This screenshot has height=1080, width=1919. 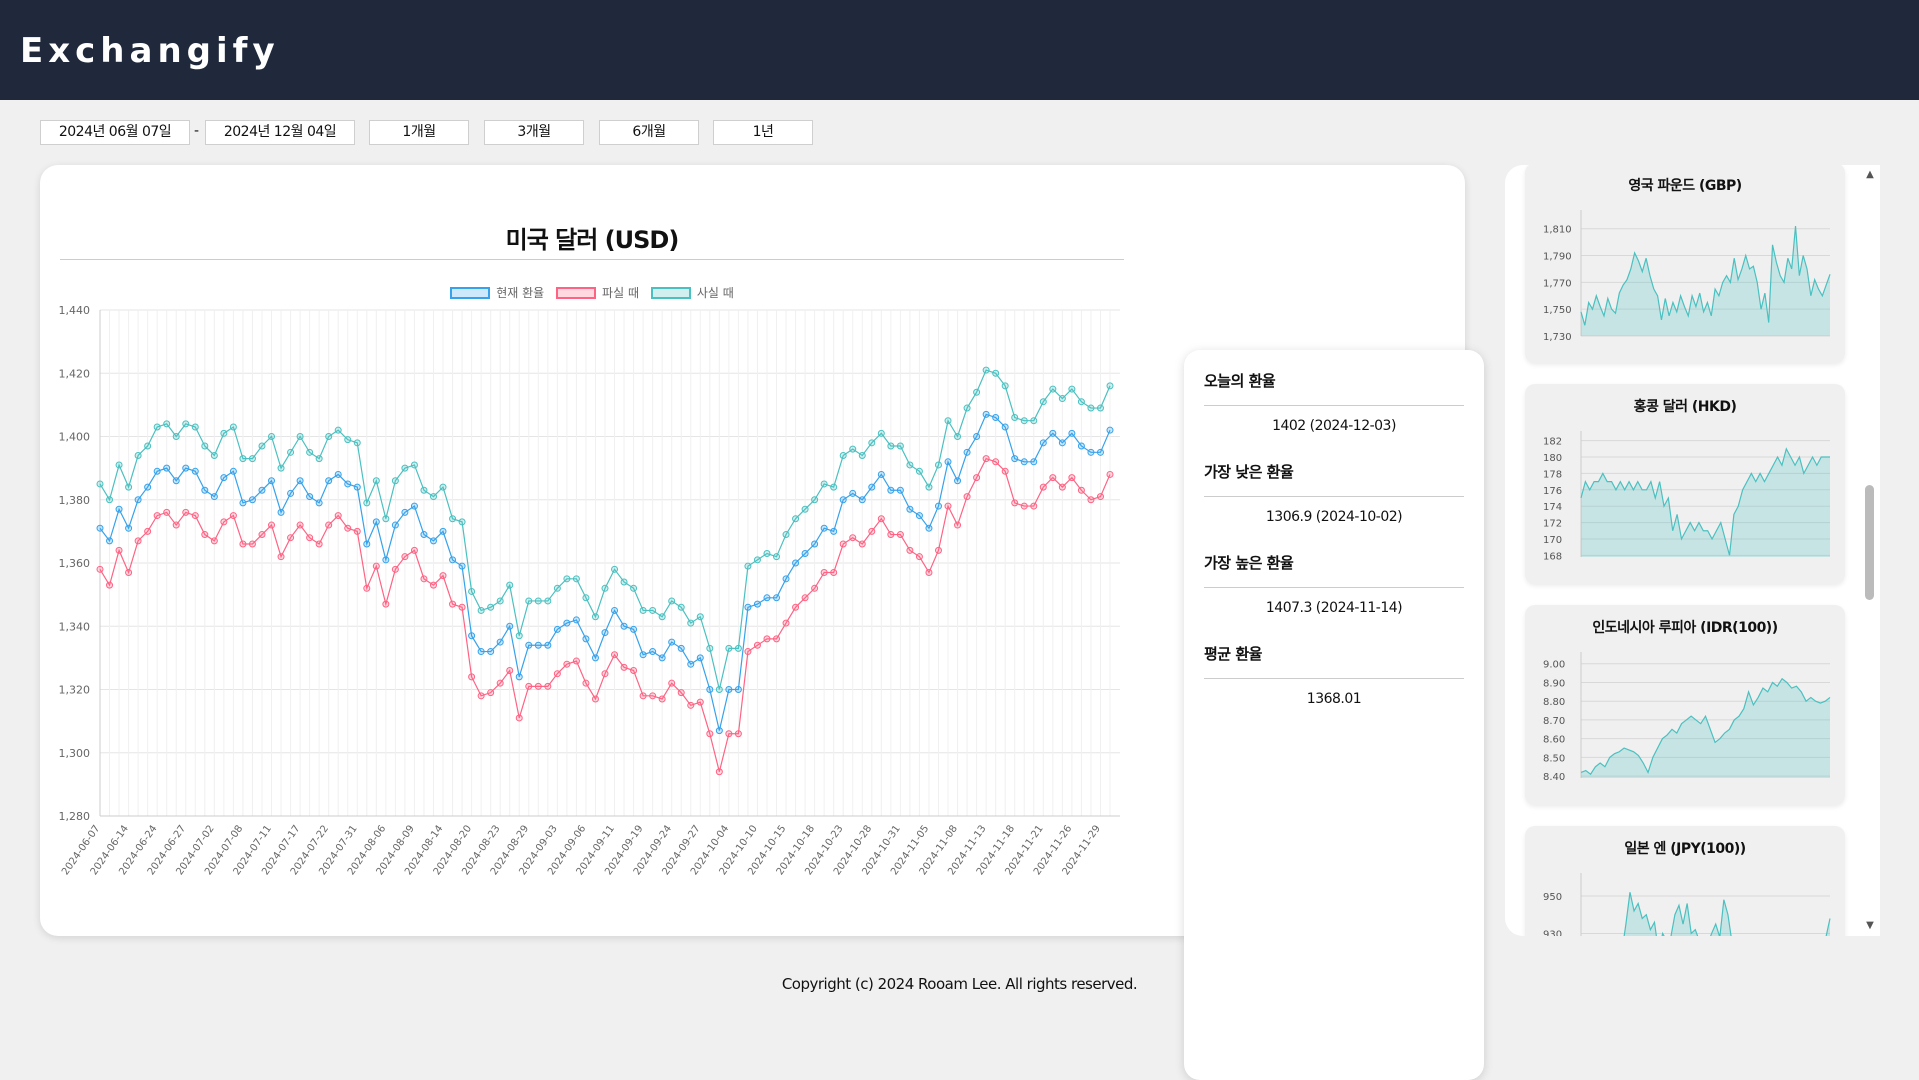 I want to click on scroll-up-arrow-icon: ▲, so click(x=1870, y=175).